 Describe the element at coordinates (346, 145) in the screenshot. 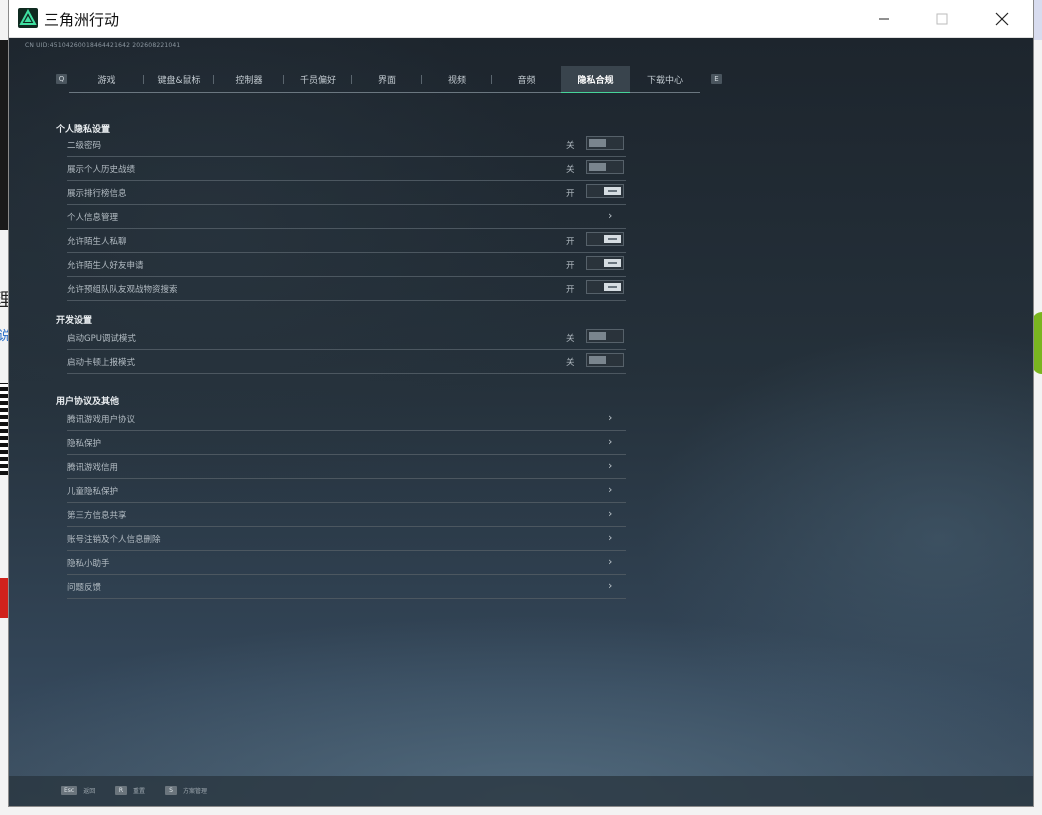

I see `setting-row: 二级密码 关` at that location.